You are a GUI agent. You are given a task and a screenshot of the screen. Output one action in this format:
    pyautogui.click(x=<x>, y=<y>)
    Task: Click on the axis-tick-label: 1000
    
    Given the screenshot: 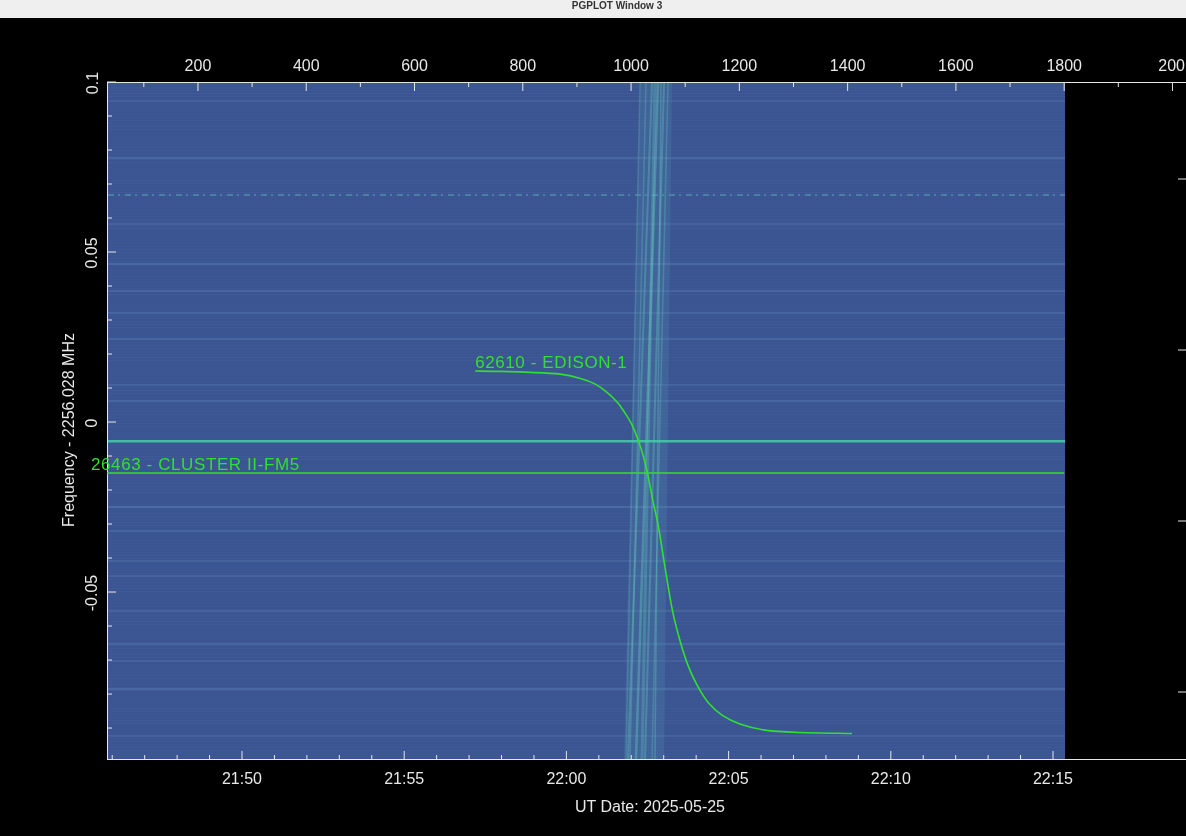 What is the action you would take?
    pyautogui.click(x=631, y=65)
    